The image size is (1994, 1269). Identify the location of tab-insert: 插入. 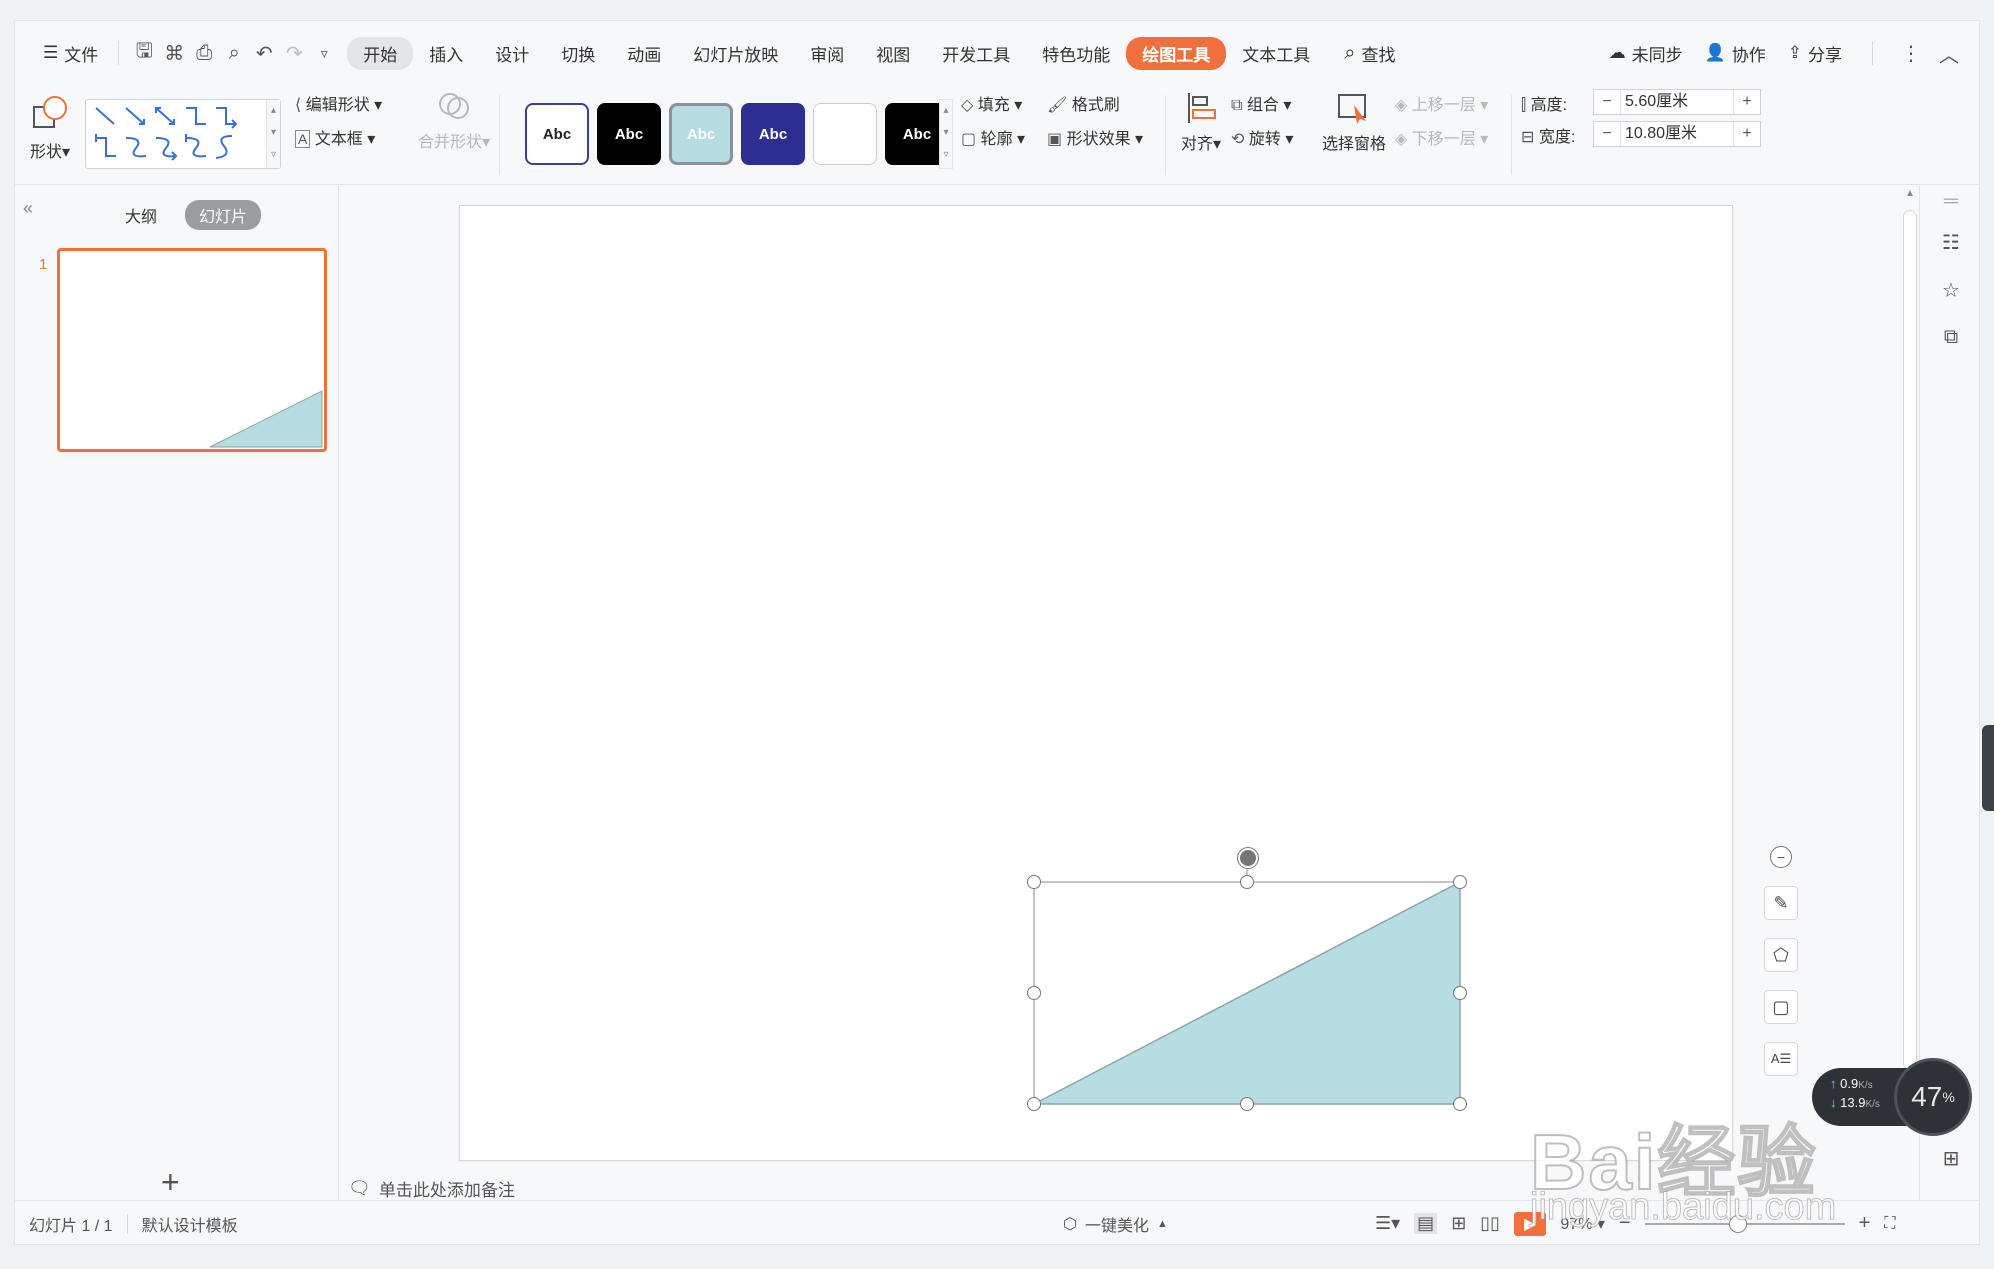
(446, 53).